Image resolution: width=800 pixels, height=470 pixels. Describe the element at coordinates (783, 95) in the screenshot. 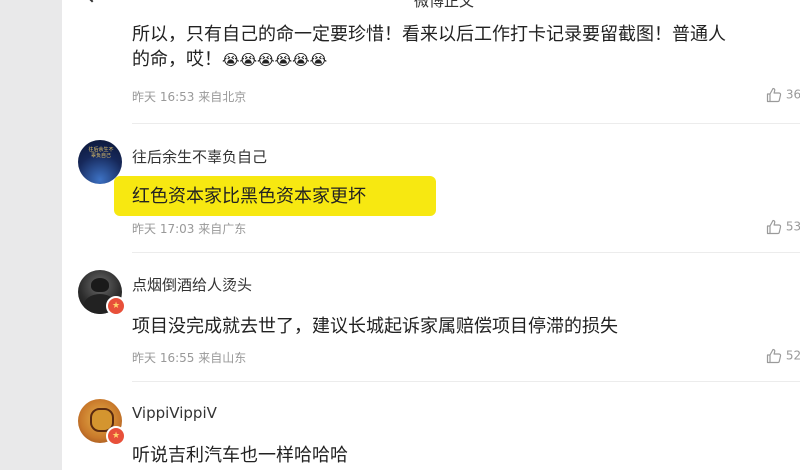

I see `like-button: 36` at that location.